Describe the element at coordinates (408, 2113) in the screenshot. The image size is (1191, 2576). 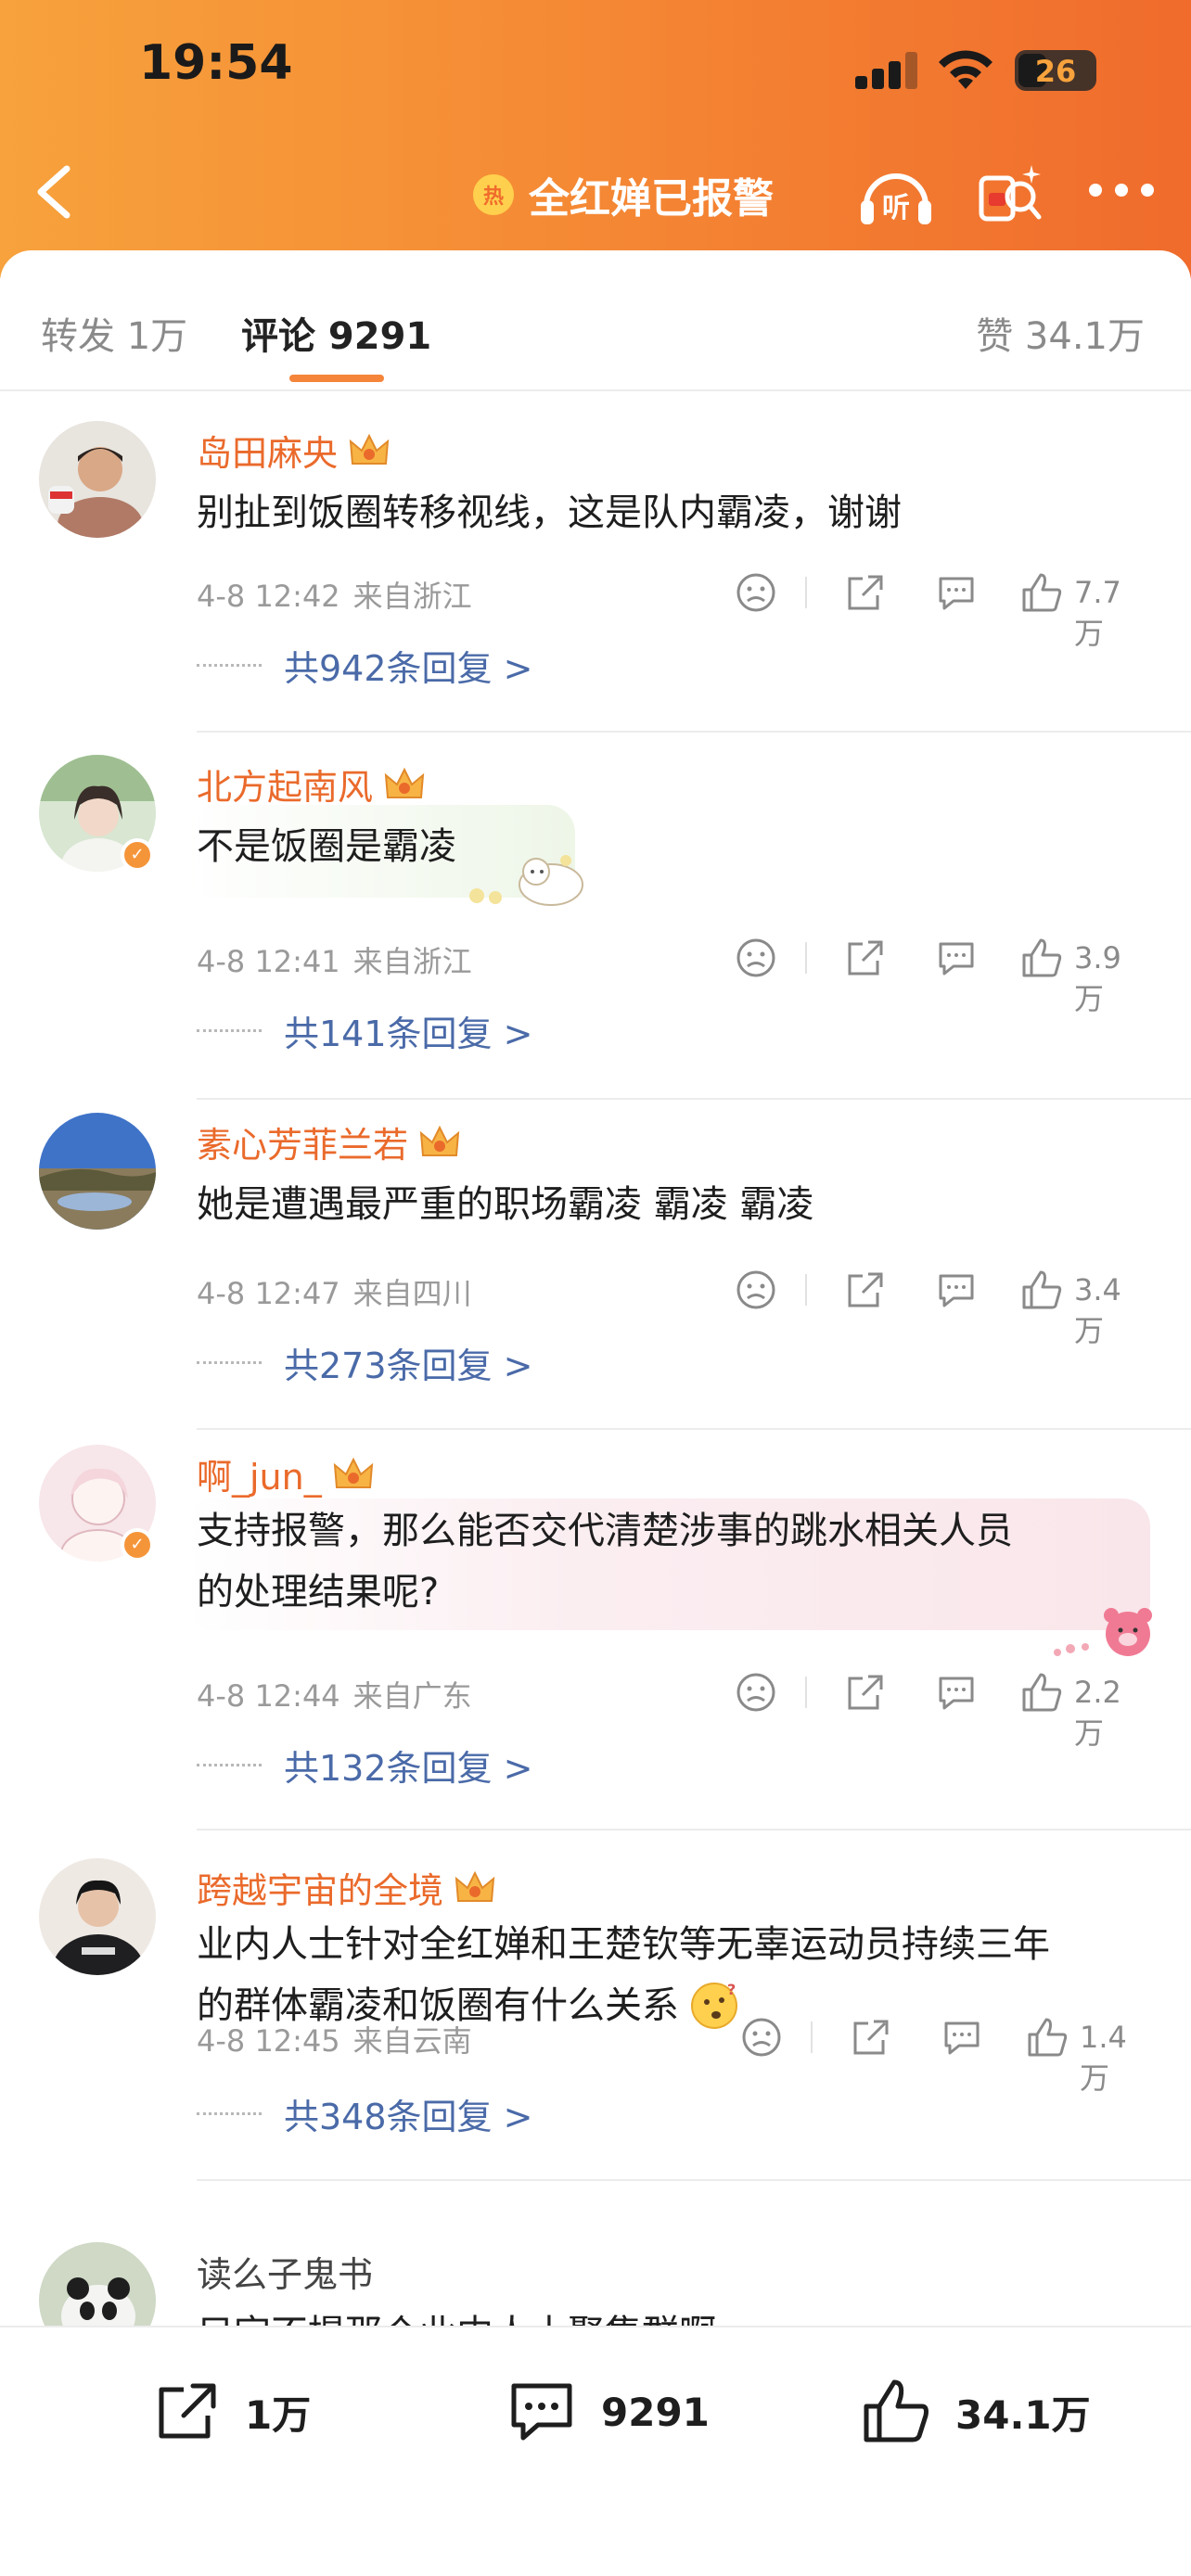
I see `view-replies-link: 共348条回复 >` at that location.